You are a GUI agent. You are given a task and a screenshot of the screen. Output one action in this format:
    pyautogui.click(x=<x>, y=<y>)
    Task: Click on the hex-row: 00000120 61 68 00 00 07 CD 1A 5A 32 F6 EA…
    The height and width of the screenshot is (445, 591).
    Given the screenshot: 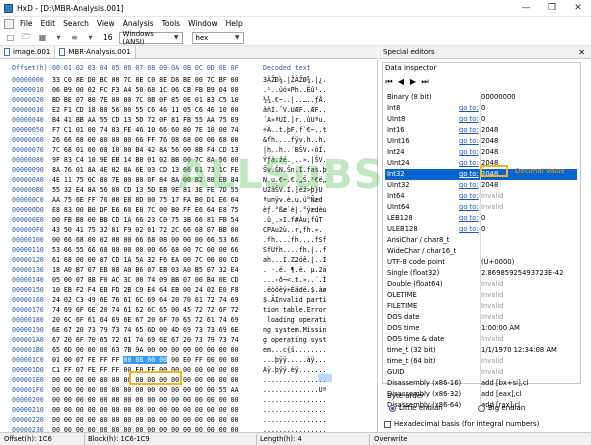 What is the action you would take?
    pyautogui.click(x=188, y=261)
    